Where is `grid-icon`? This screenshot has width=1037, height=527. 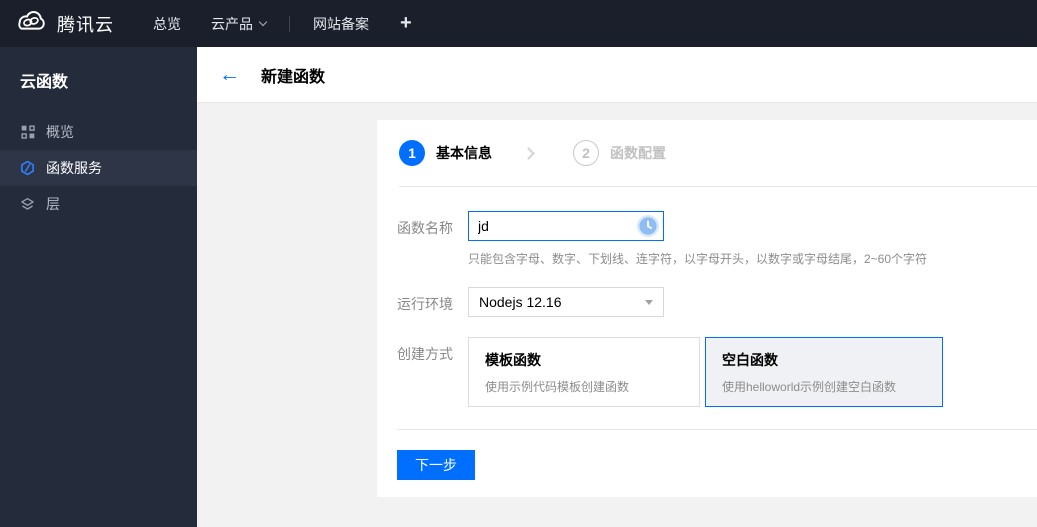
grid-icon is located at coordinates (27, 132).